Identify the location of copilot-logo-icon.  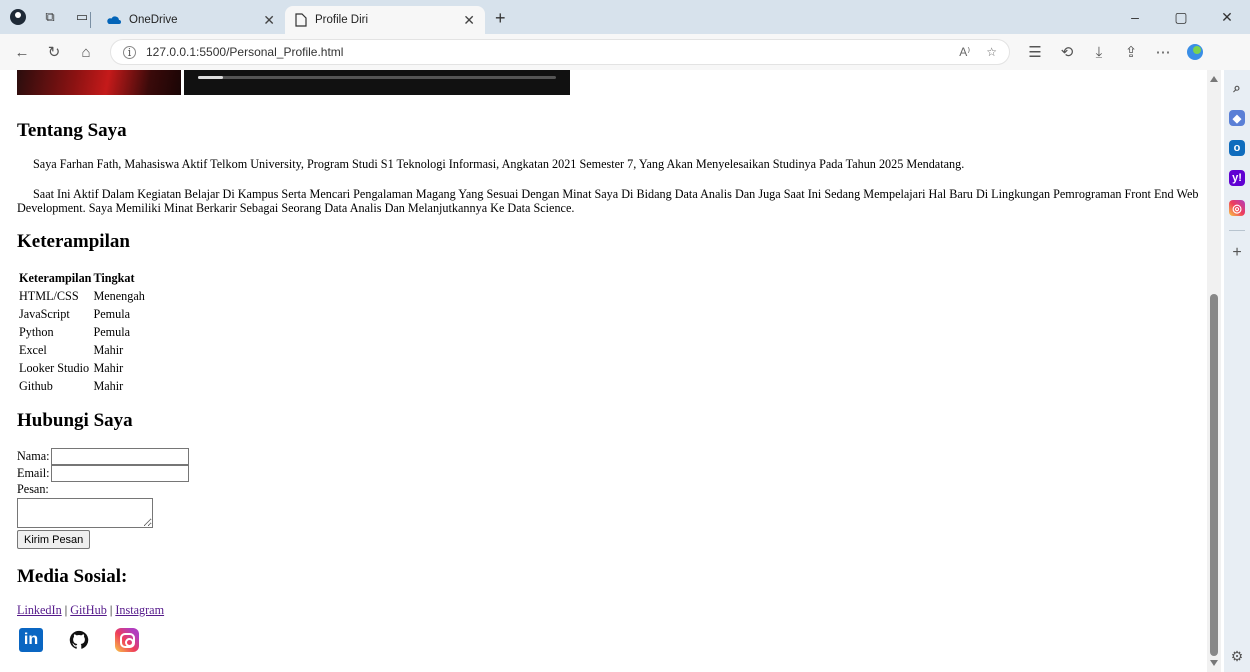
(1195, 52).